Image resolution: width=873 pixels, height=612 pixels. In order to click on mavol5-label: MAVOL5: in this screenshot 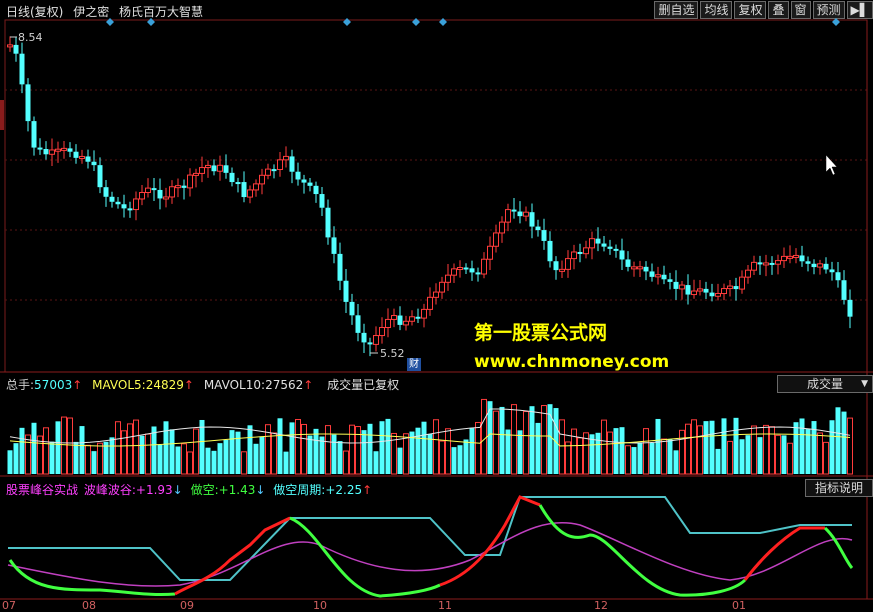, I will do `click(119, 385)`.